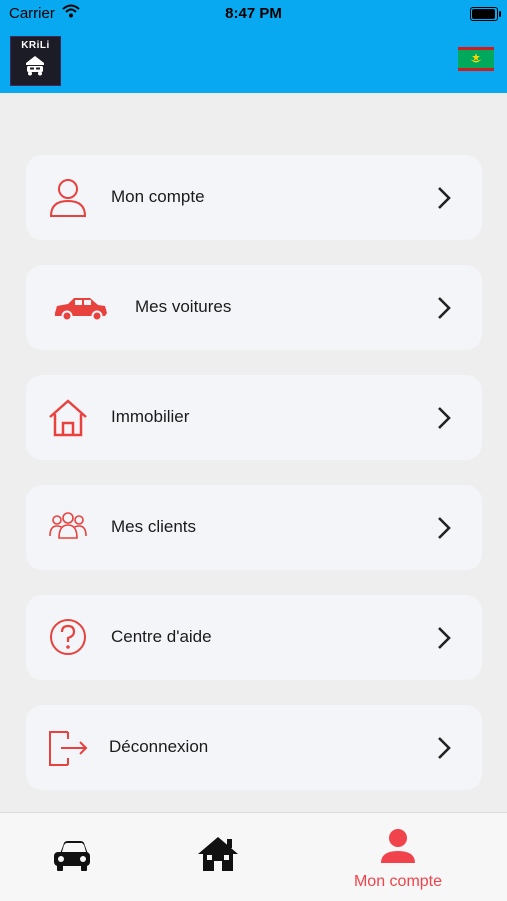 This screenshot has height=901, width=507. I want to click on menu-label: Mes clients, so click(154, 526).